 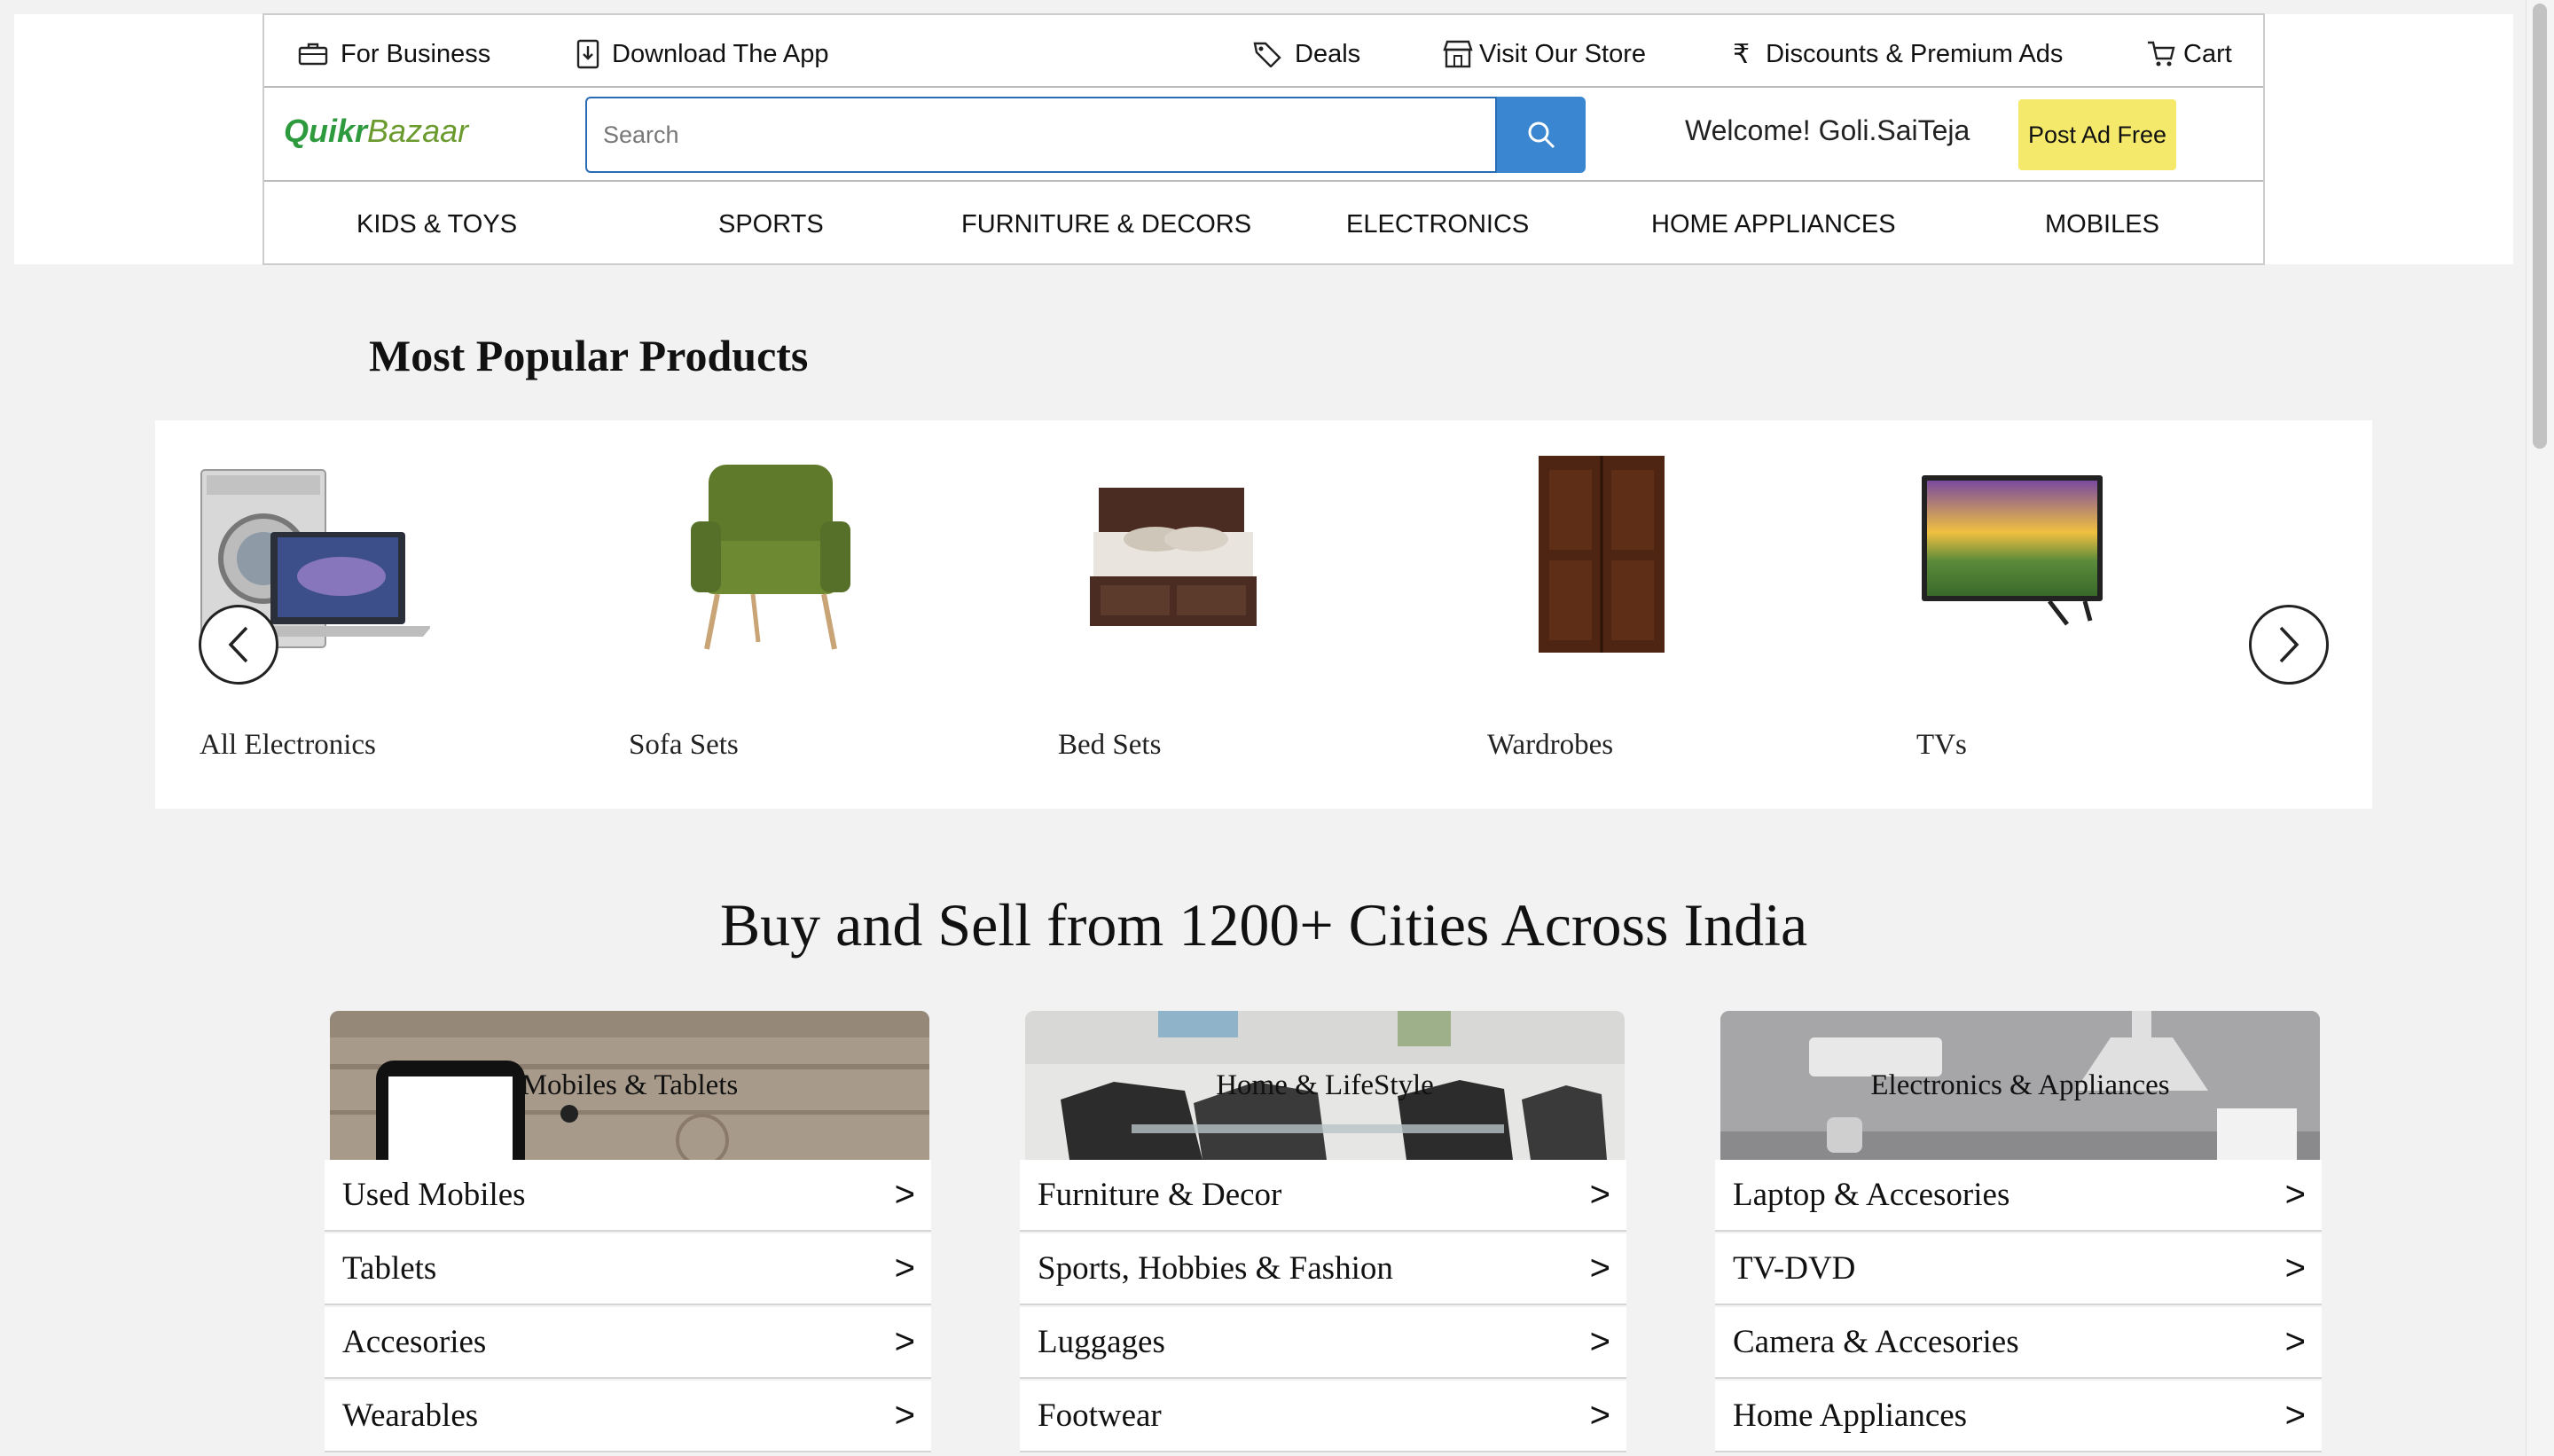 What do you see at coordinates (1215, 1268) in the screenshot?
I see `category-link-label: Sports, Hobbies & Fashion` at bounding box center [1215, 1268].